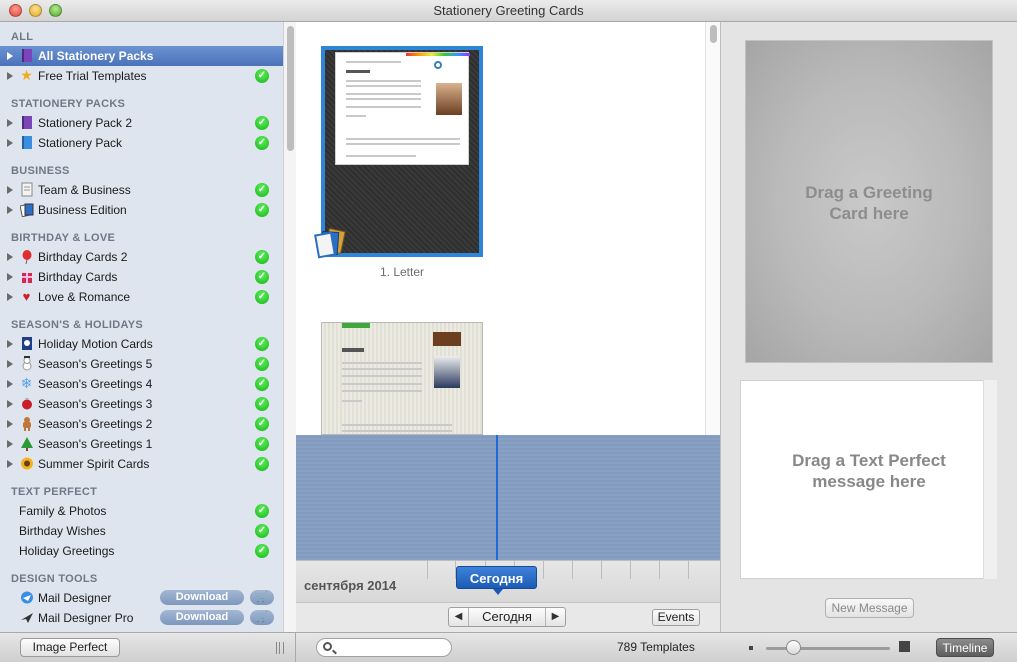 The height and width of the screenshot is (662, 1017). Describe the element at coordinates (26, 189) in the screenshot. I see `document-icon` at that location.